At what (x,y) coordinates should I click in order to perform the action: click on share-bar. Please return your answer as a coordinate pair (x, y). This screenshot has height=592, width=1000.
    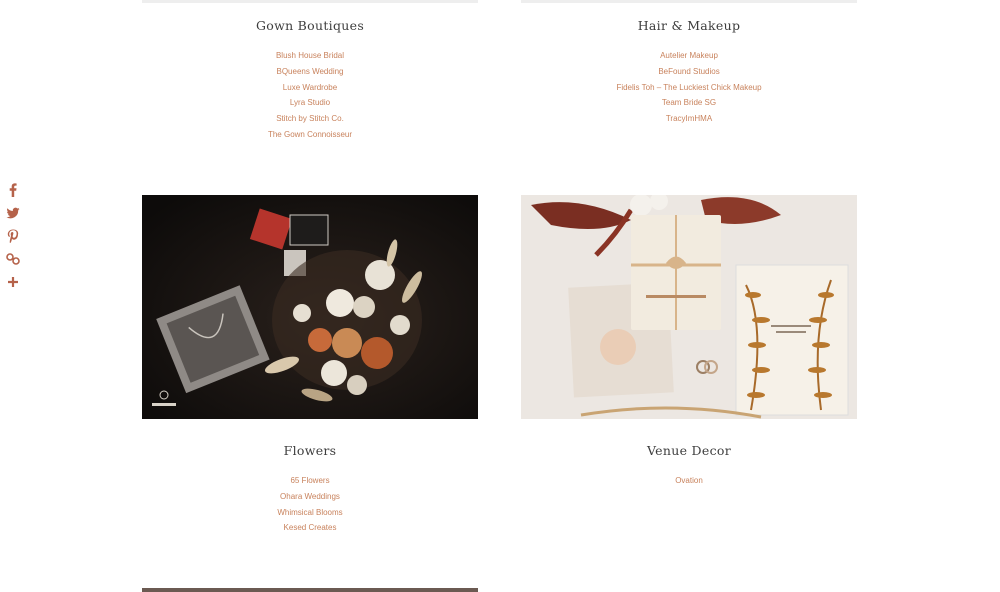
    Looking at the image, I should click on (14, 240).